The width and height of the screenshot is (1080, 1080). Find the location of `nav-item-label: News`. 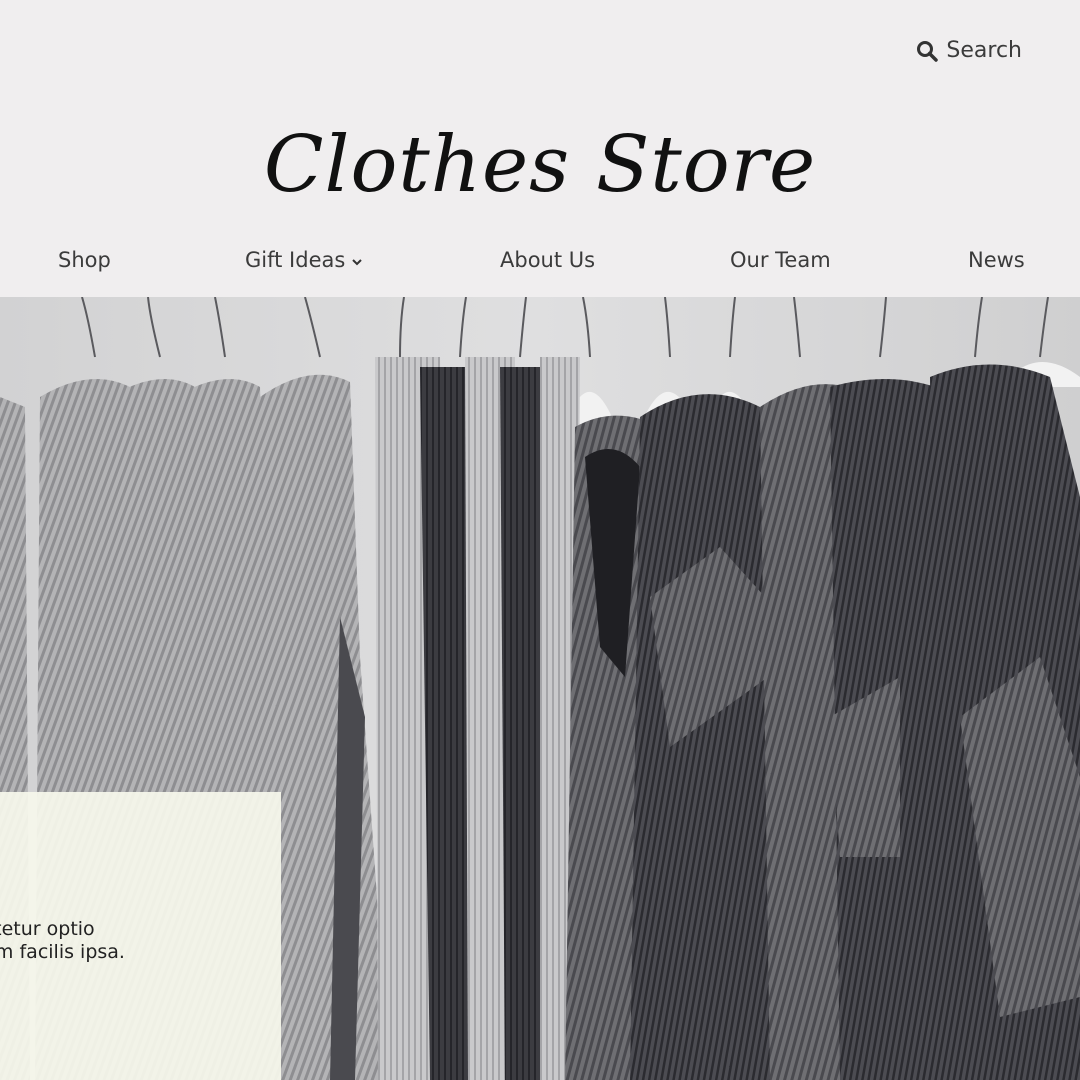

nav-item-label: News is located at coordinates (996, 260).